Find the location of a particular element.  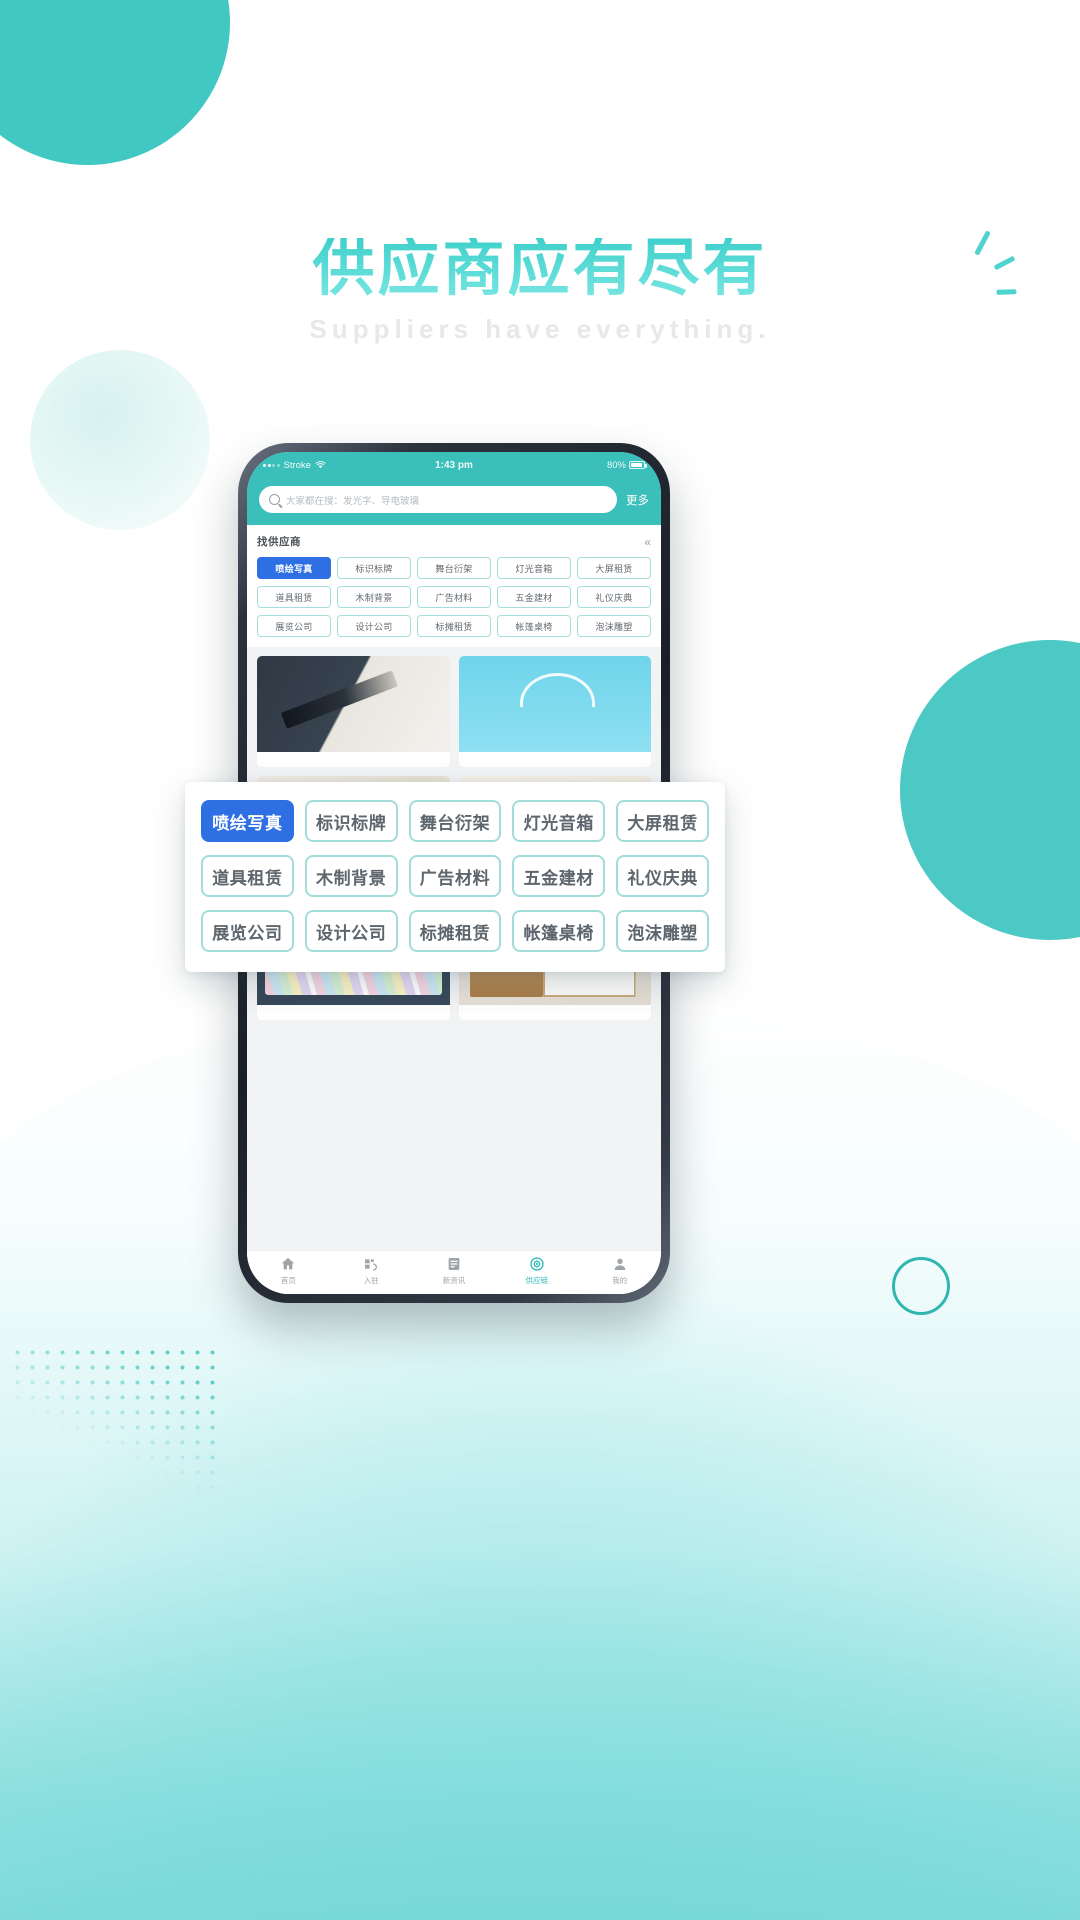

page-title: 供应商应有尽有 is located at coordinates (540, 268).